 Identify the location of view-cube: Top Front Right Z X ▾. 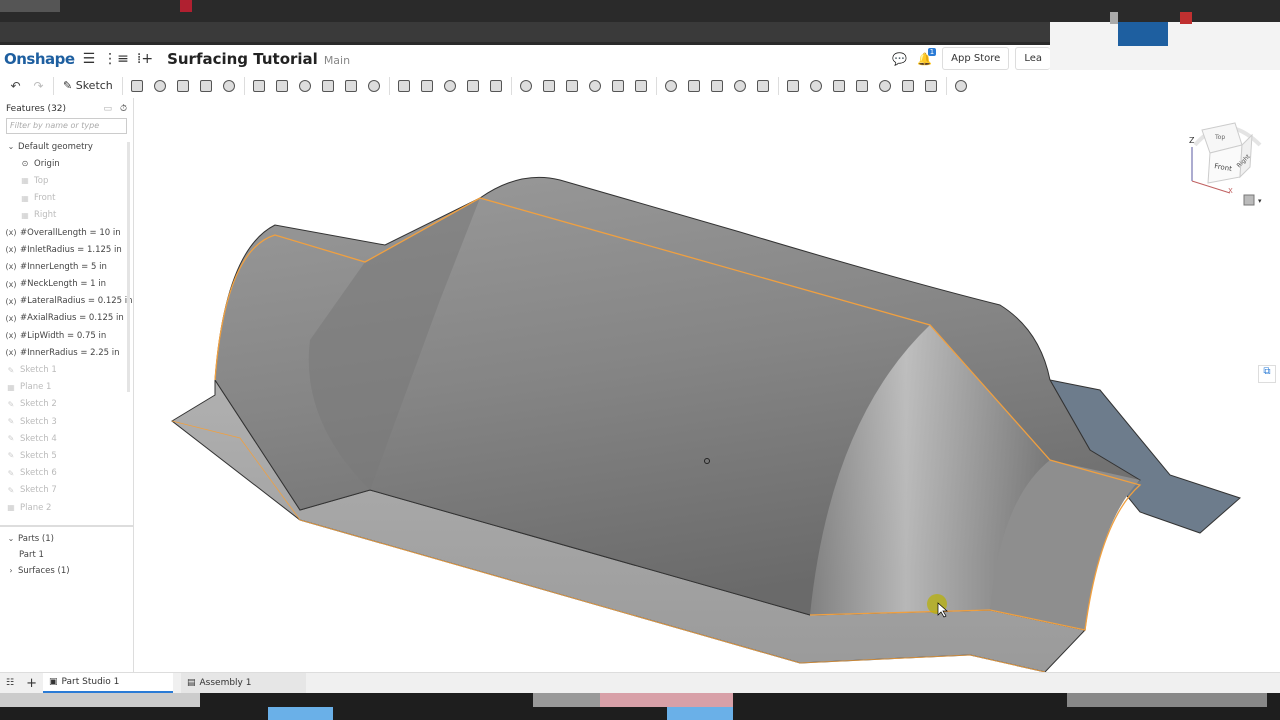
(1225, 157).